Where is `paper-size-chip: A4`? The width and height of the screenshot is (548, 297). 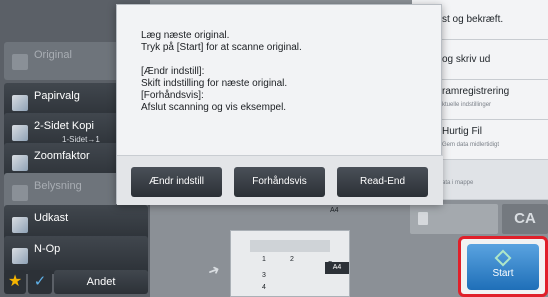 paper-size-chip: A4 is located at coordinates (337, 268).